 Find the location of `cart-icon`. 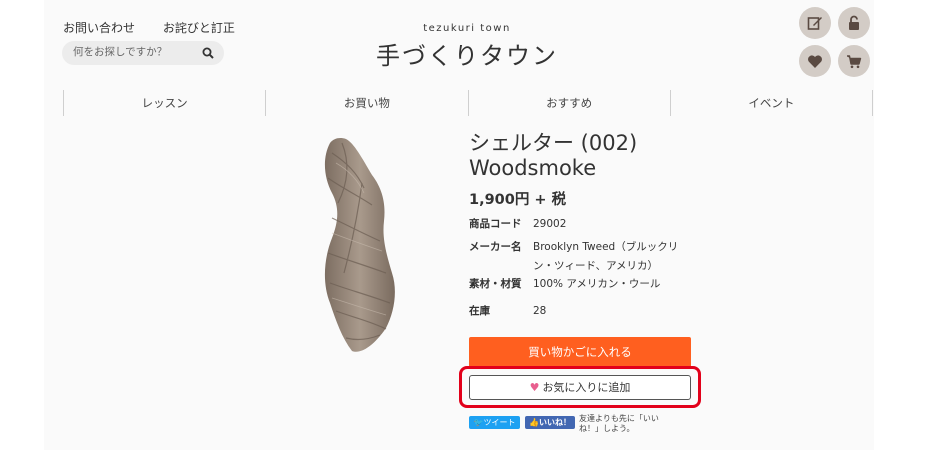

cart-icon is located at coordinates (854, 61).